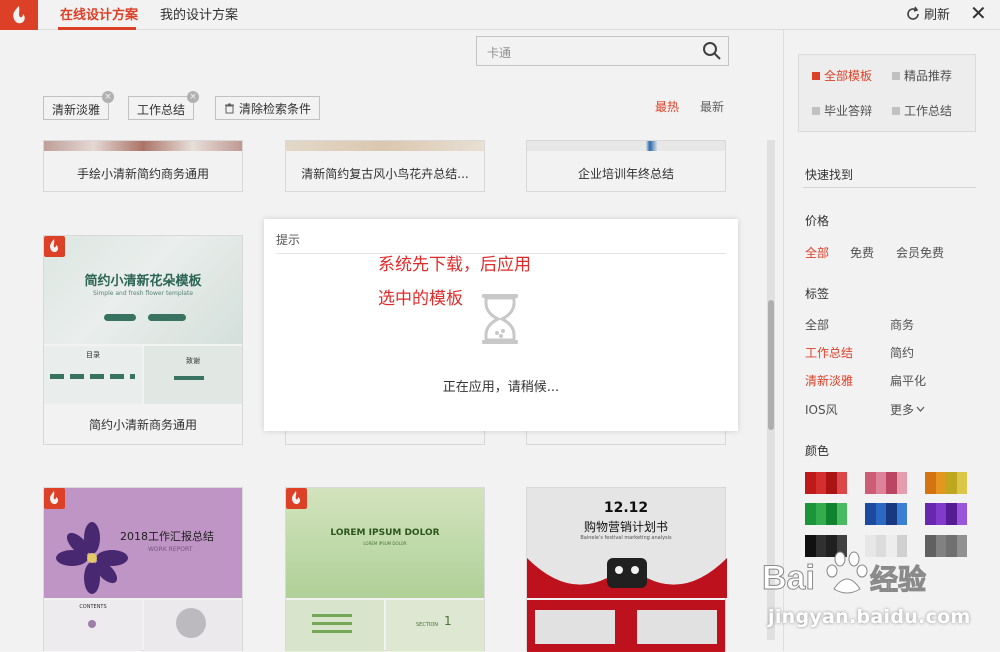 This screenshot has width=1000, height=652. Describe the element at coordinates (844, 574) in the screenshot. I see `baidu-paw-logo-icon: Bai 经验` at that location.